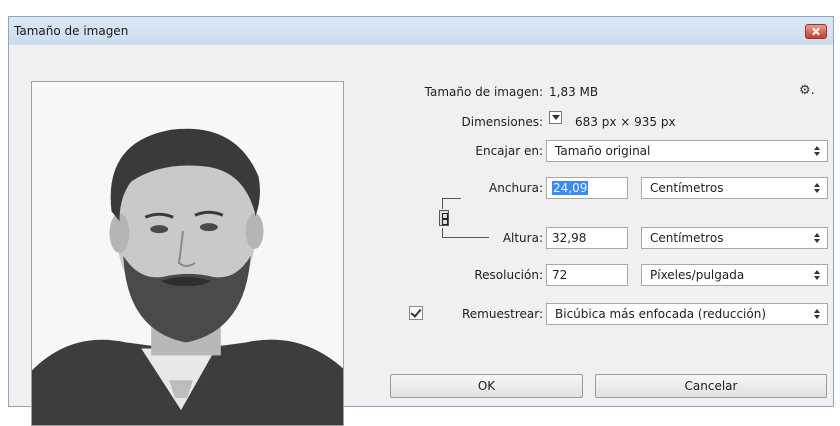 The image size is (840, 426). What do you see at coordinates (587, 275) in the screenshot?
I see `resolution-input: 72` at bounding box center [587, 275].